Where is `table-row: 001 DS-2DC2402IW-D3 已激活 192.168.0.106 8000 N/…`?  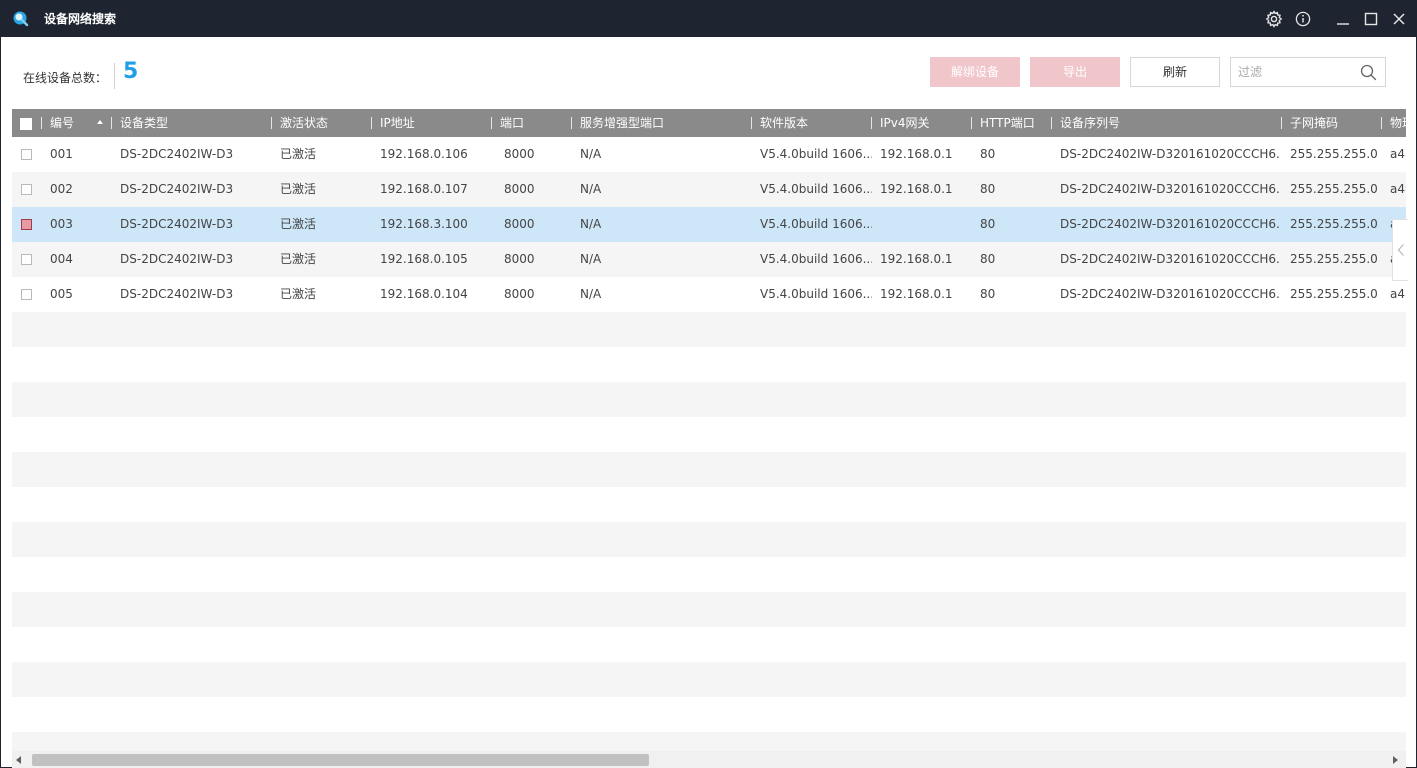 table-row: 001 DS-2DC2402IW-D3 已激活 192.168.0.106 8000 N/… is located at coordinates (709, 154).